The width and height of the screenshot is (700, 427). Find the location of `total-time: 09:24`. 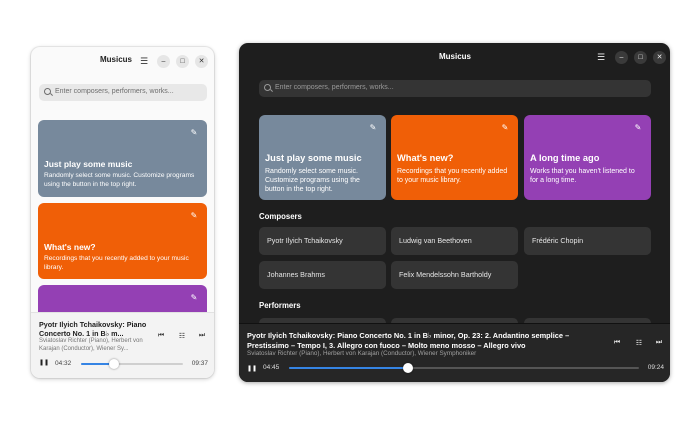

total-time: 09:24 is located at coordinates (655, 367).